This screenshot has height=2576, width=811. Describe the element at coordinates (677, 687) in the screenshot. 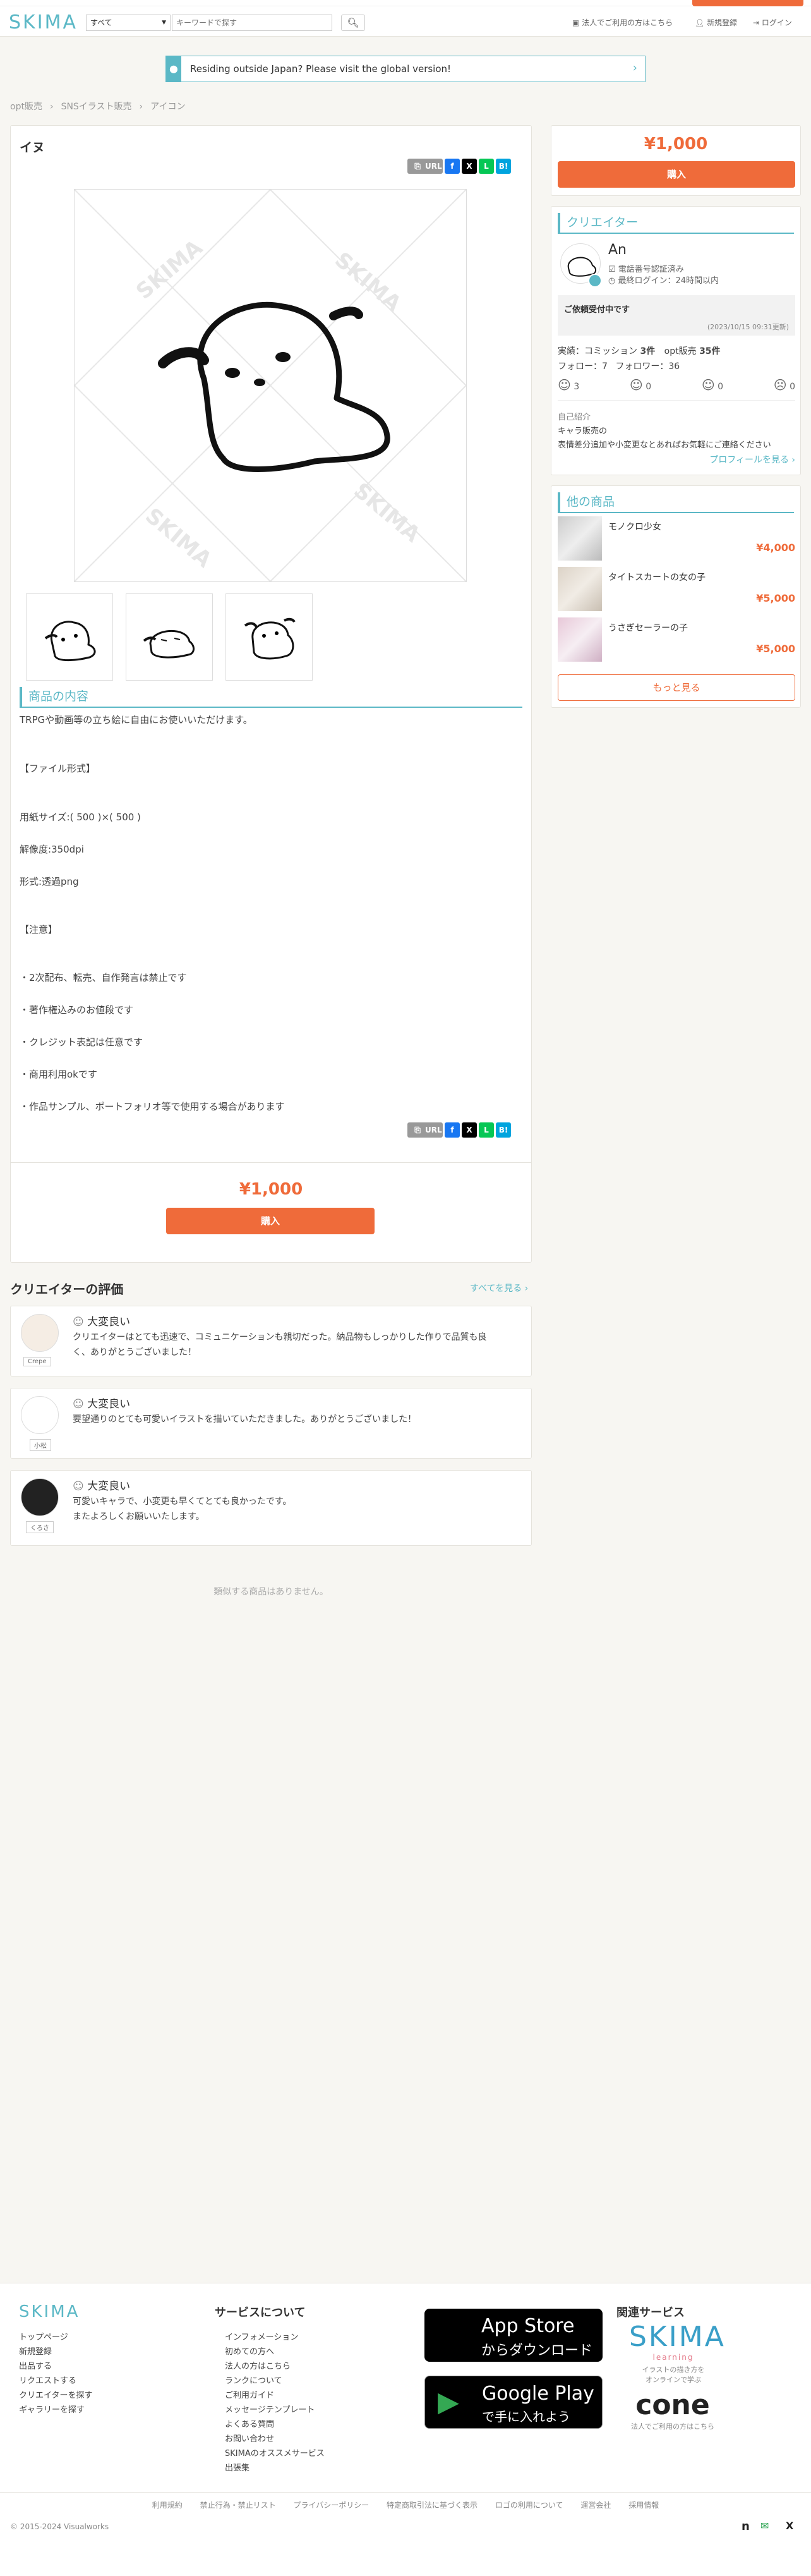

I see `more-button: もっと見る` at that location.